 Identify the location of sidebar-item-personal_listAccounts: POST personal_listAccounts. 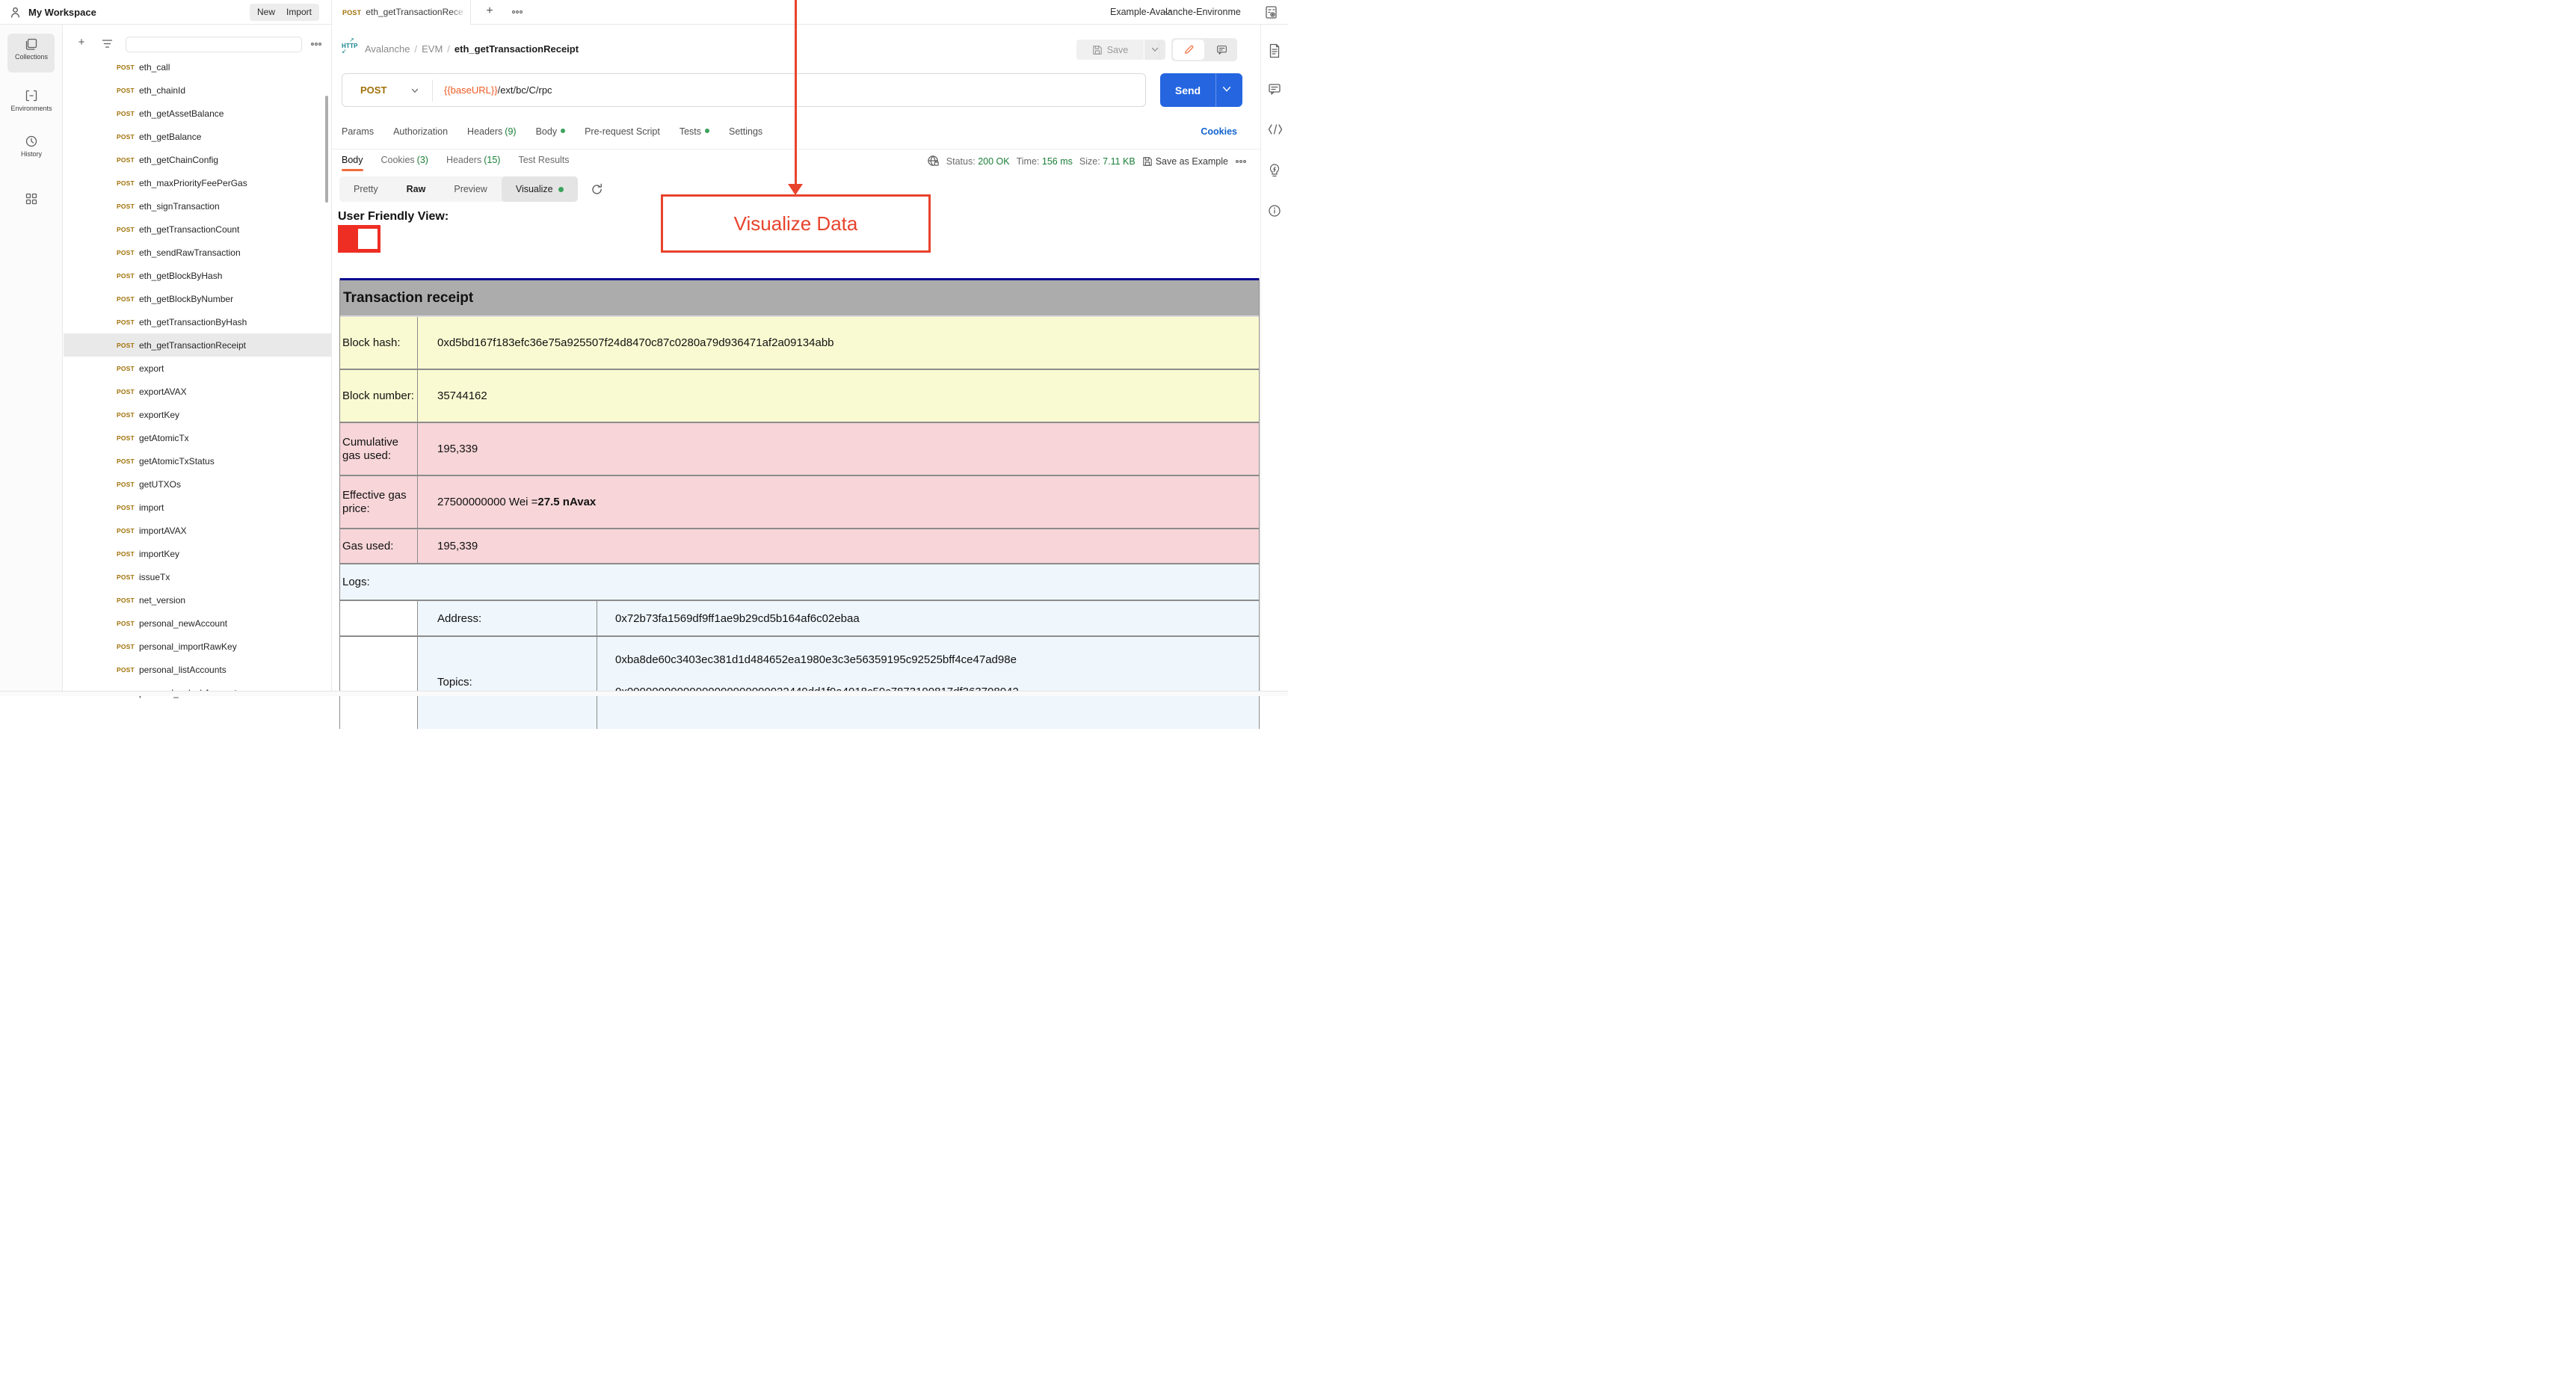
(198, 669).